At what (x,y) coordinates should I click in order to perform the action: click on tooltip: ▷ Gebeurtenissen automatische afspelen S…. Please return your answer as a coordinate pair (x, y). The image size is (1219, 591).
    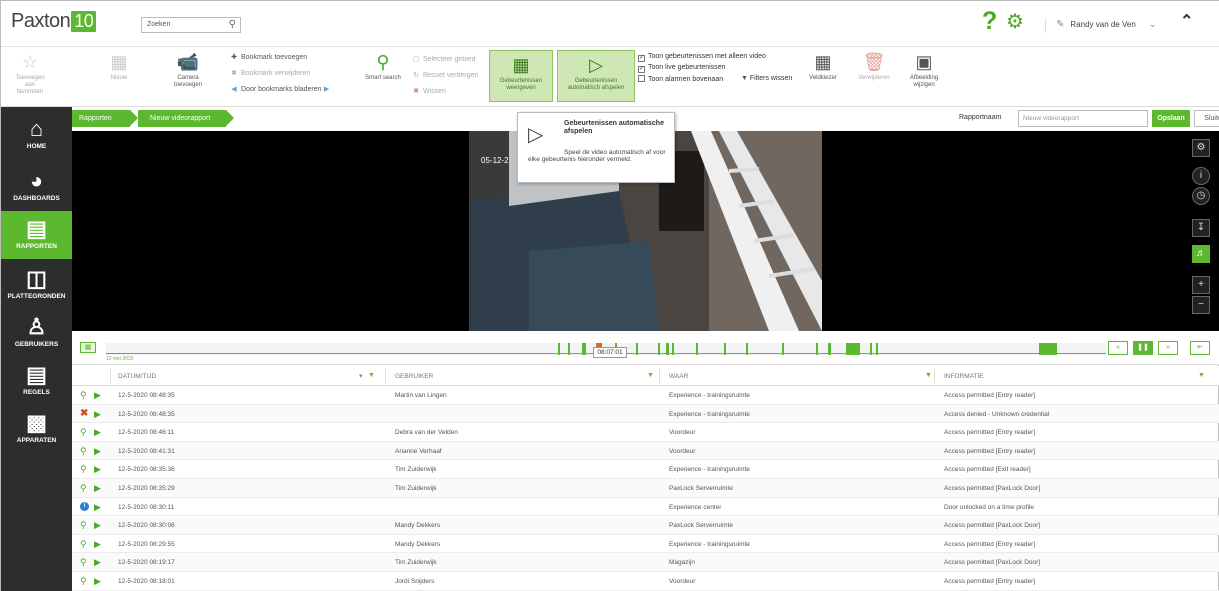
    Looking at the image, I should click on (596, 147).